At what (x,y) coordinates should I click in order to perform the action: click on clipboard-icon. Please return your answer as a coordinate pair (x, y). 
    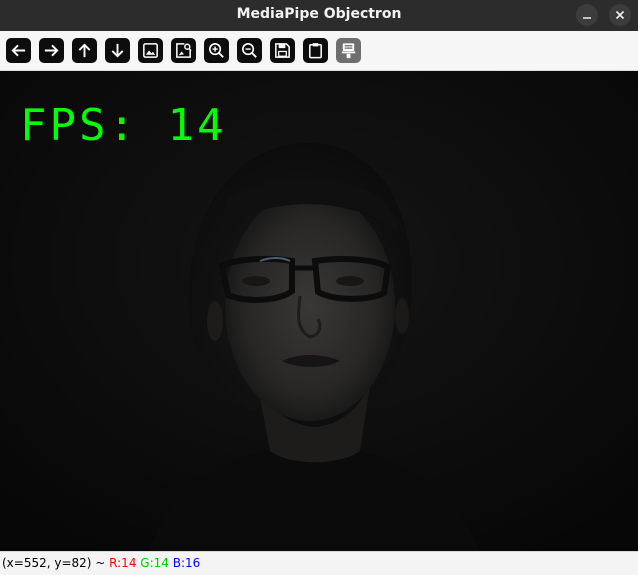
    Looking at the image, I should click on (315, 50).